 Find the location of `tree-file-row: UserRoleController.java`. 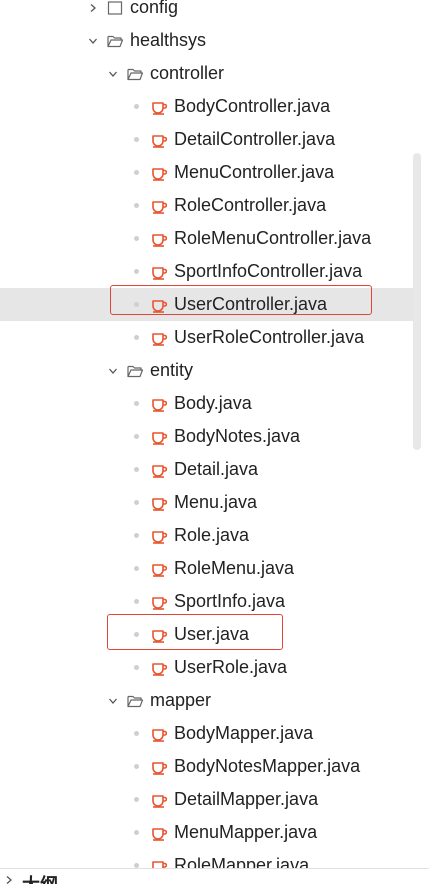

tree-file-row: UserRoleController.java is located at coordinates (210, 337).